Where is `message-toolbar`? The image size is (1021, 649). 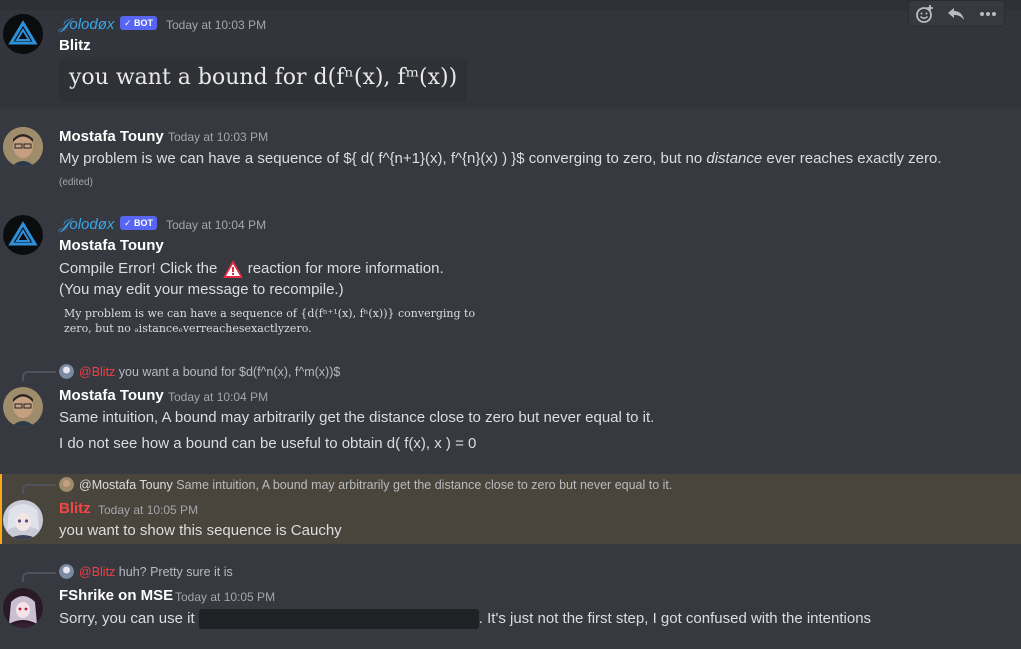
message-toolbar is located at coordinates (956, 13).